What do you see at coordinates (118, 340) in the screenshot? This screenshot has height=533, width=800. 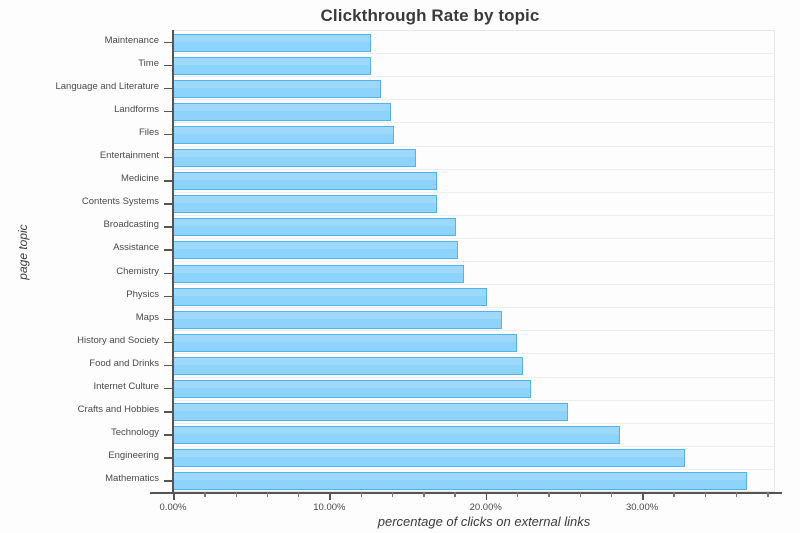 I see `y-axis-tick-label: History and Society` at bounding box center [118, 340].